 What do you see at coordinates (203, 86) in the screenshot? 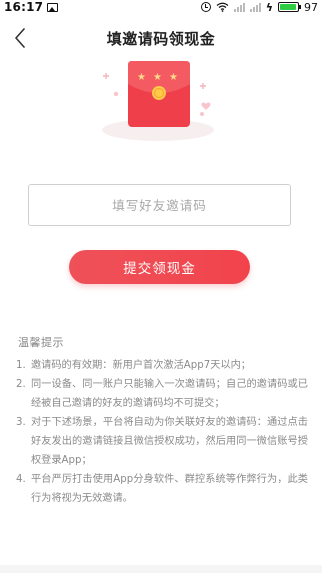
I see `sparkle-plus-right` at bounding box center [203, 86].